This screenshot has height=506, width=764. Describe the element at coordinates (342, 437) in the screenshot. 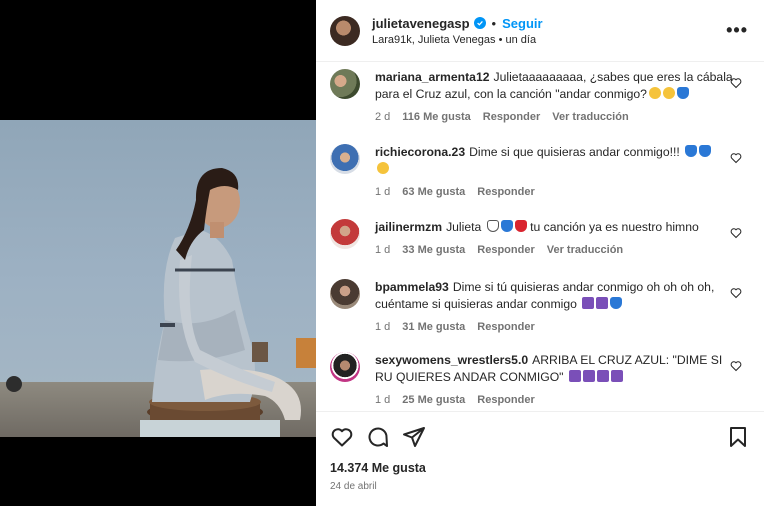

I see `like-heart-icon` at that location.